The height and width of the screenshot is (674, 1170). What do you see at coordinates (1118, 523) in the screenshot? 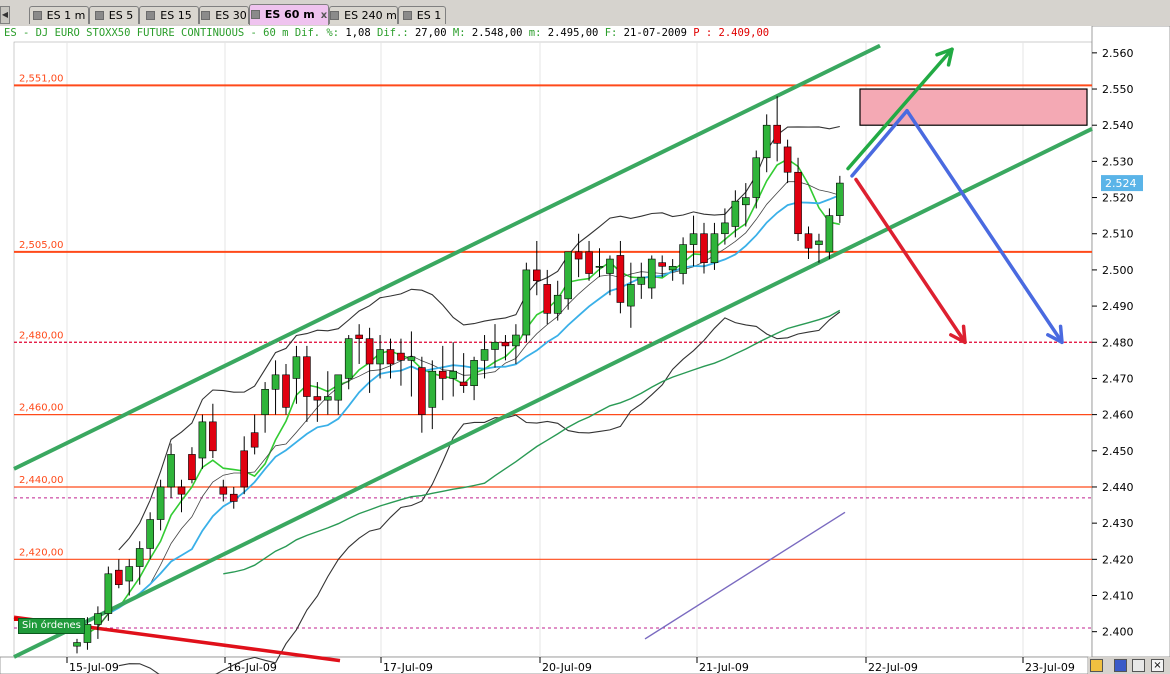
I see `price-tick-label: 2.430` at bounding box center [1118, 523].